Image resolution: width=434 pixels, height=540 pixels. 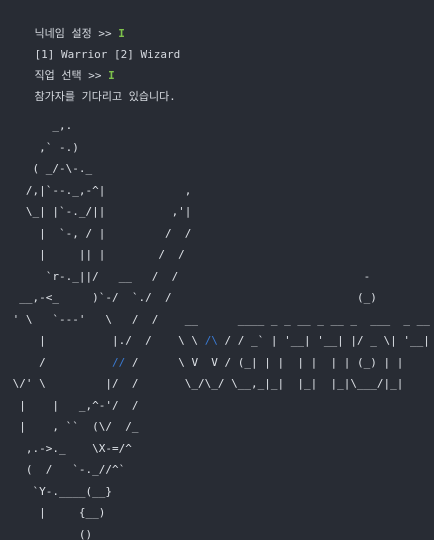 I want to click on waiting-message: 참가자를 기다리고 있습니다., so click(x=105, y=96).